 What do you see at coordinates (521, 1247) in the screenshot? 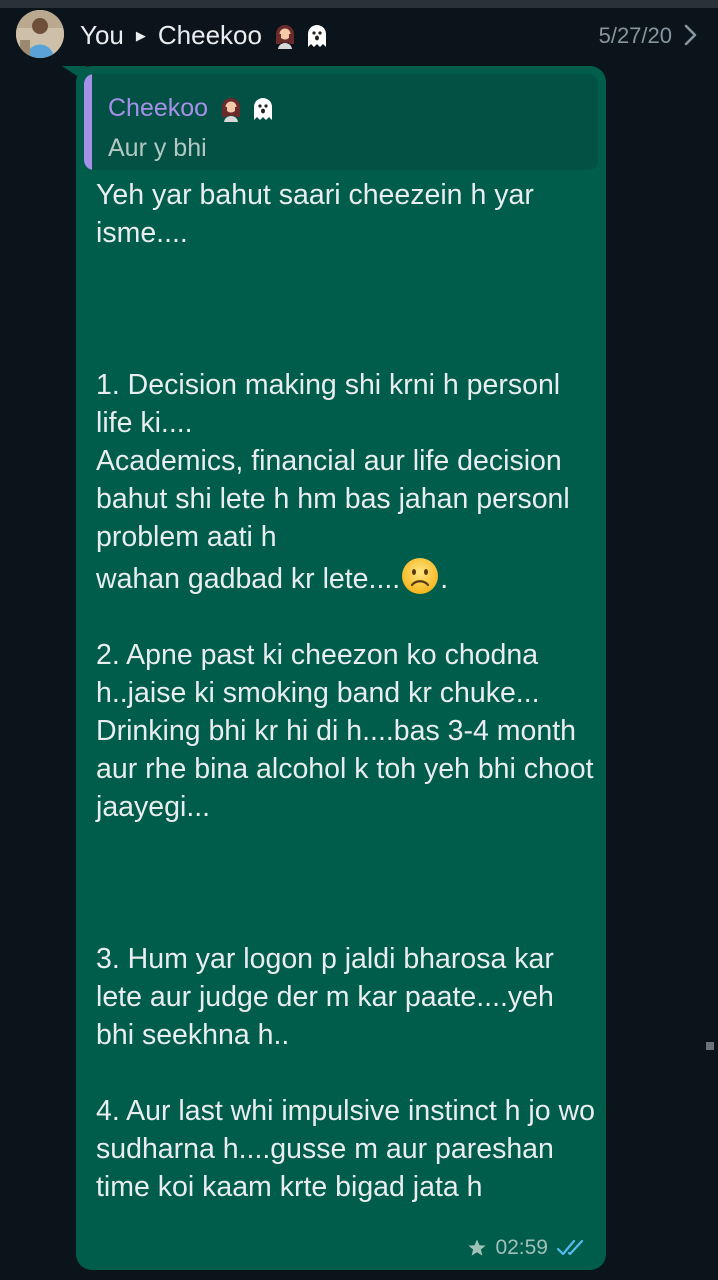
I see `message-time: 02:59` at bounding box center [521, 1247].